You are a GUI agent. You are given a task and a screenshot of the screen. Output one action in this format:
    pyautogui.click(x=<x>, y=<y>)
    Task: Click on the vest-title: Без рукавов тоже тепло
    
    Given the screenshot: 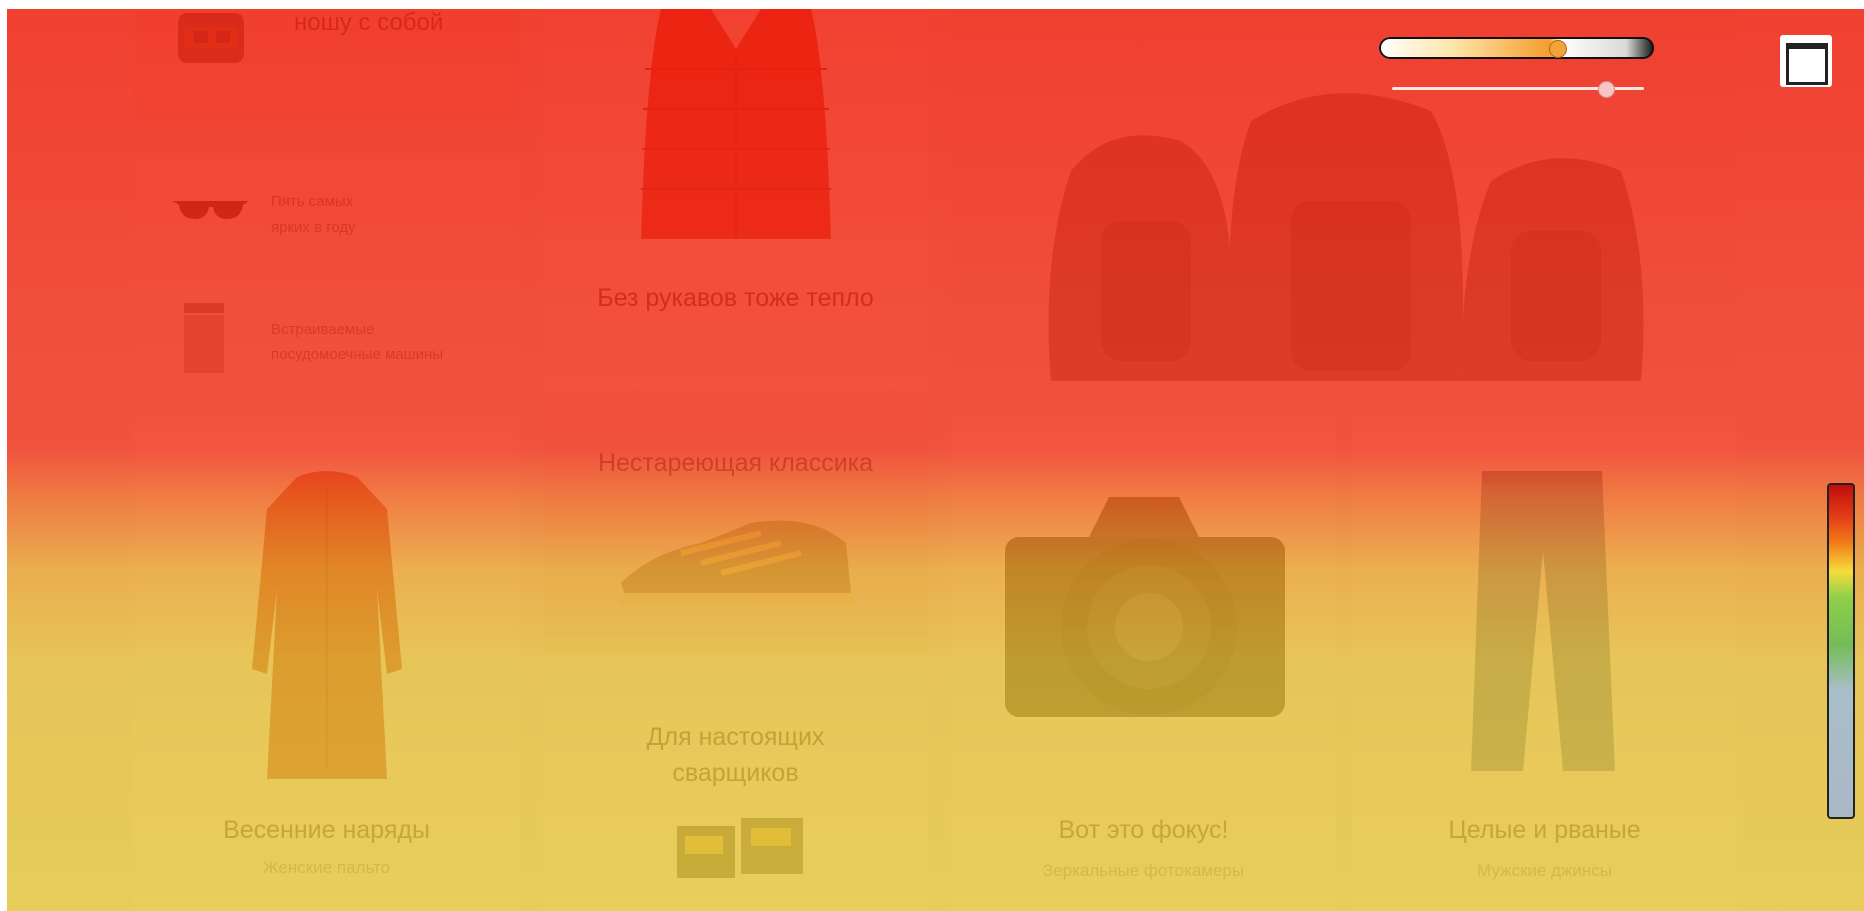 What is the action you would take?
    pyautogui.click(x=735, y=298)
    